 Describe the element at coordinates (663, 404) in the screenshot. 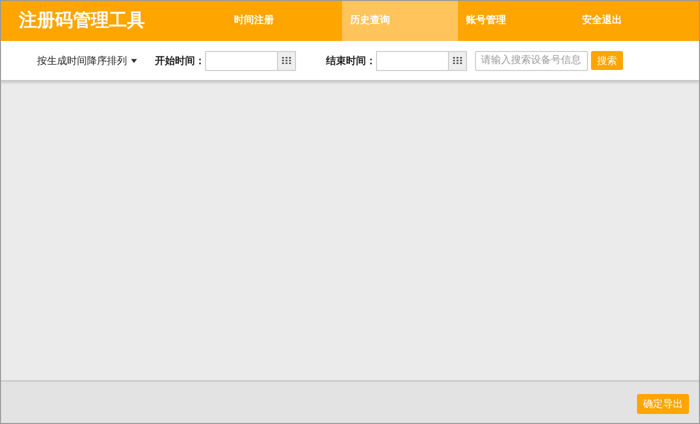

I see `export-button: 确定导出` at that location.